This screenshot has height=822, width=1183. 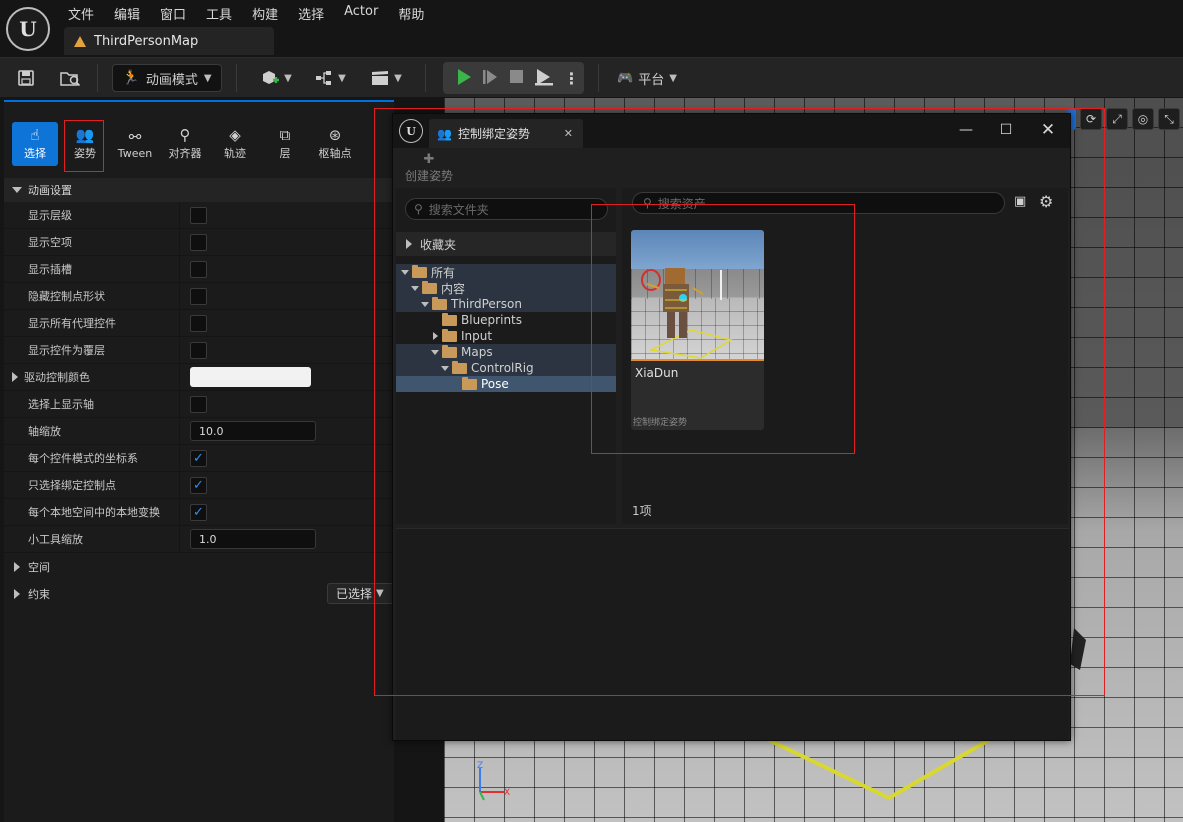 What do you see at coordinates (568, 133) in the screenshot?
I see `close-tab-icon: ✕` at bounding box center [568, 133].